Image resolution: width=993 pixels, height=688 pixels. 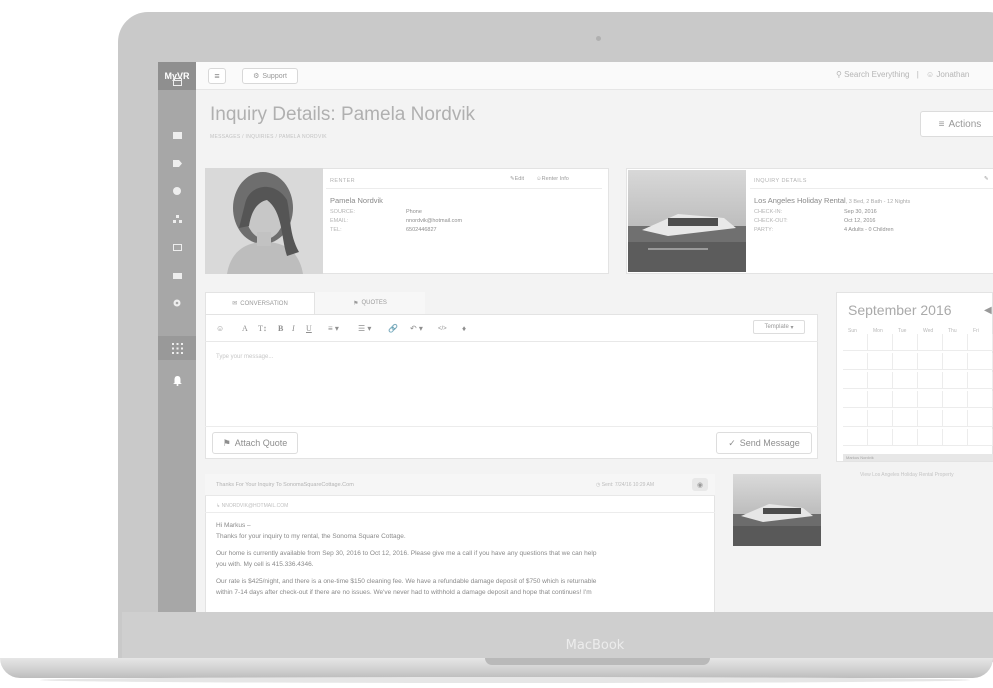 I want to click on calendar-icon, so click(x=177, y=81).